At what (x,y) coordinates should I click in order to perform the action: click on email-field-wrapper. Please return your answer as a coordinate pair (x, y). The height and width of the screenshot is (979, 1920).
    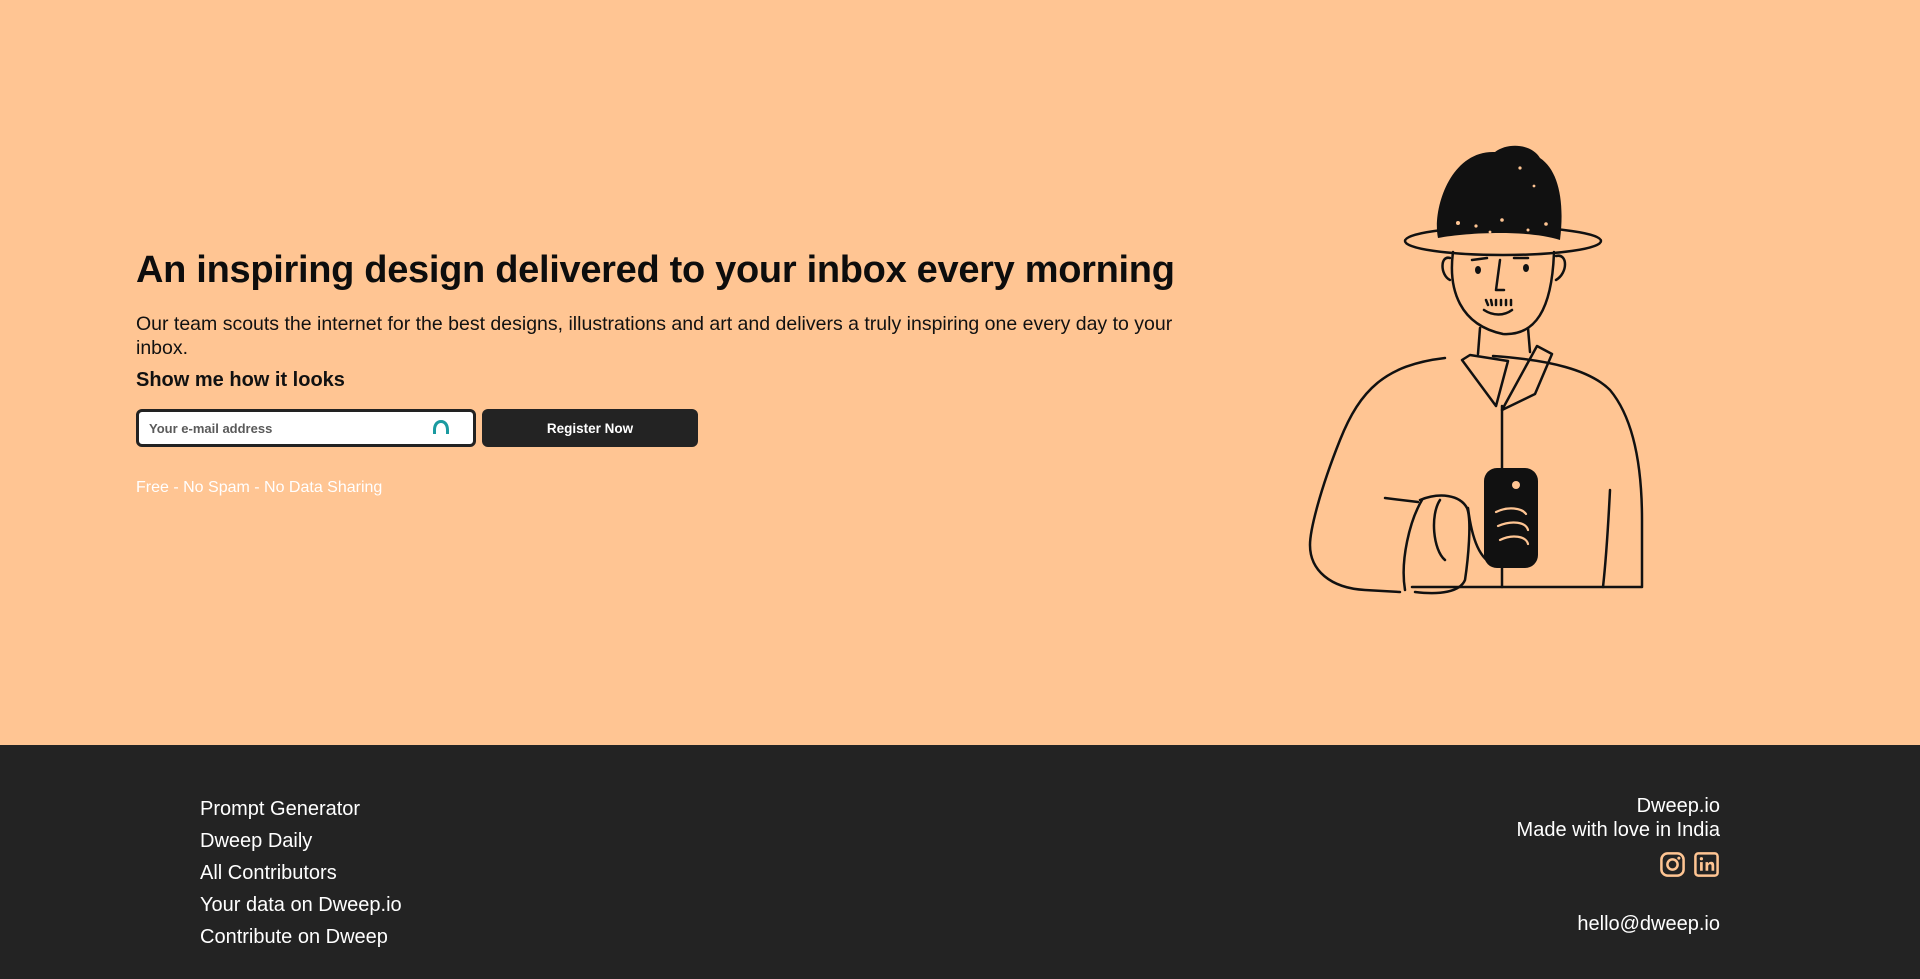
    Looking at the image, I should click on (306, 428).